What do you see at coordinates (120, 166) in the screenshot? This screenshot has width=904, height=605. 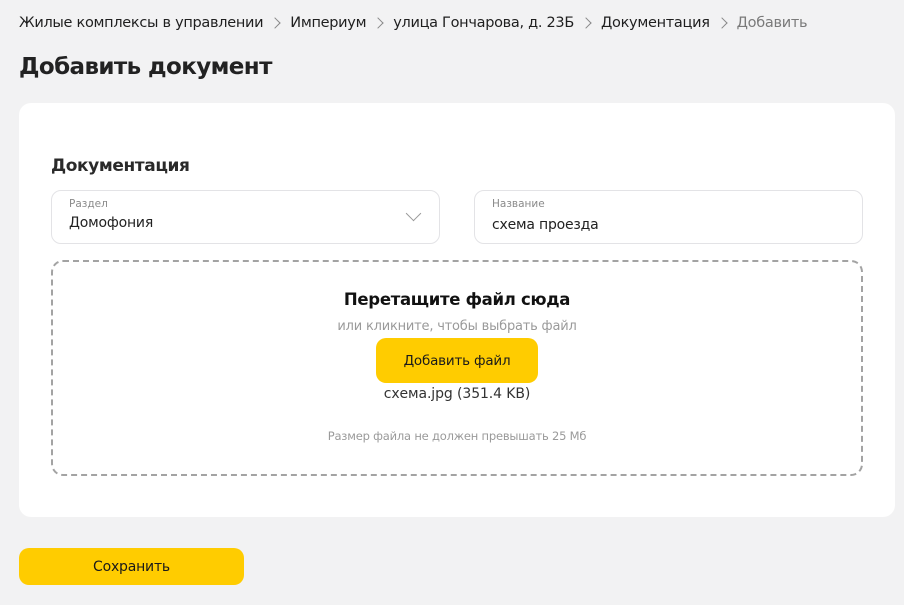 I see `section-title: Документация` at bounding box center [120, 166].